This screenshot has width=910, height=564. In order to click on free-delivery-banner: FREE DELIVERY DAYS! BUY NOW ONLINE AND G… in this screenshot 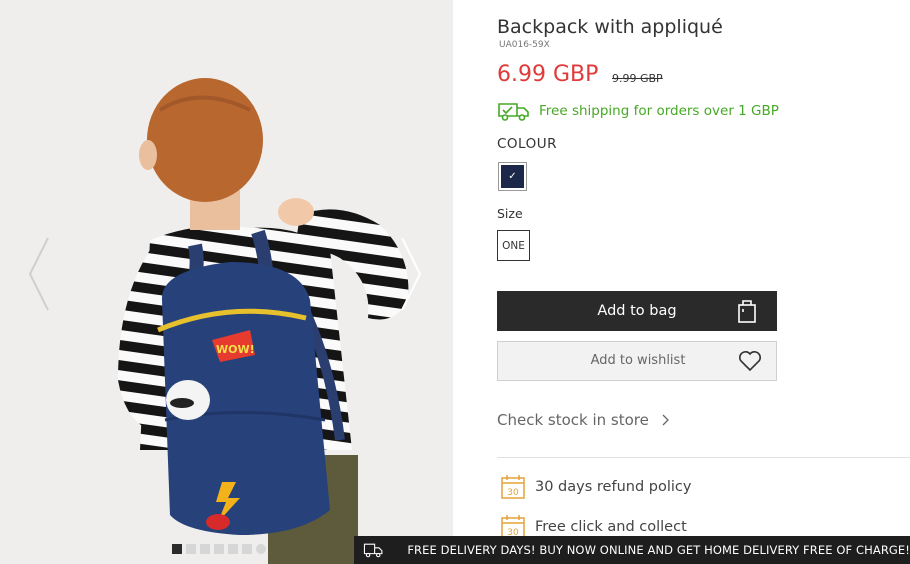, I will do `click(632, 550)`.